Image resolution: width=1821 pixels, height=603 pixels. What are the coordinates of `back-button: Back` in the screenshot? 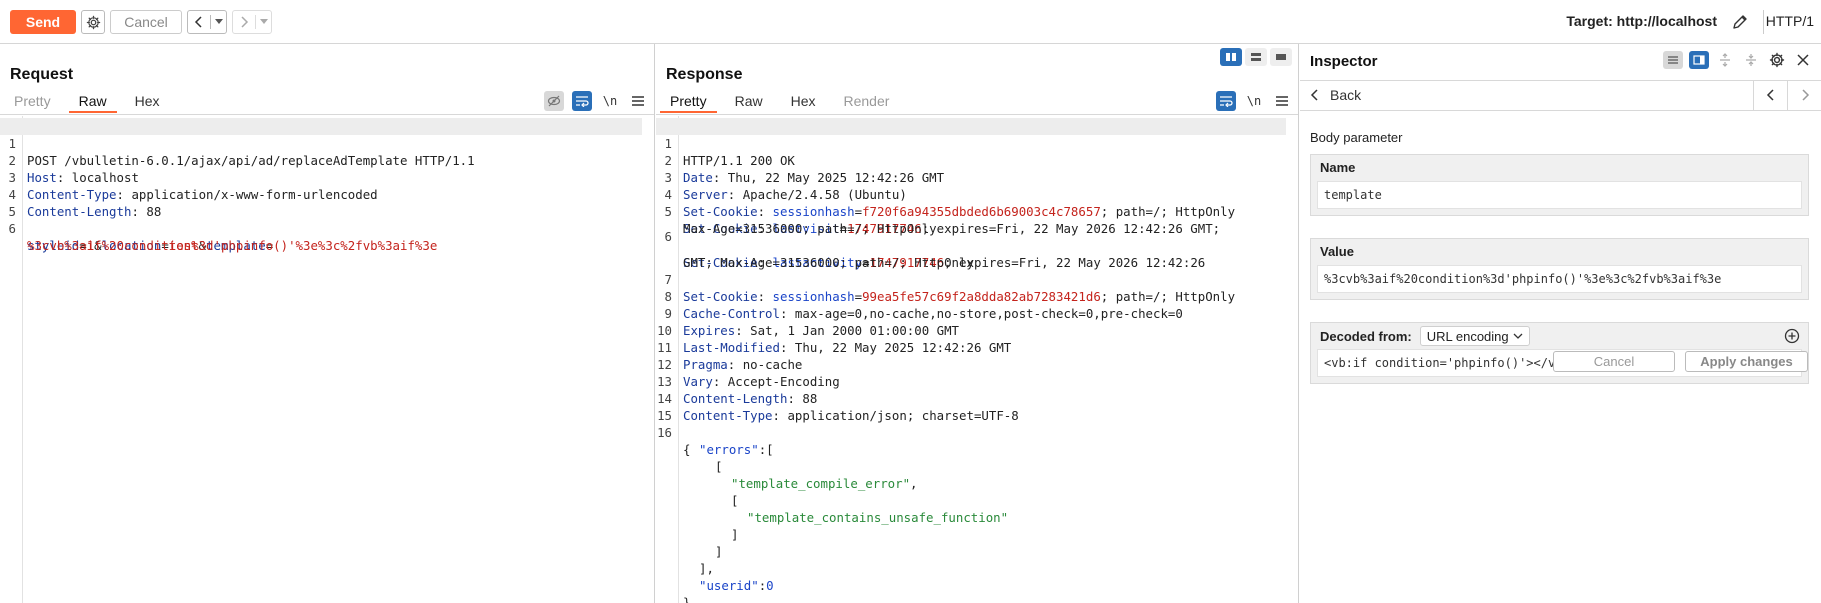 It's located at (1335, 95).